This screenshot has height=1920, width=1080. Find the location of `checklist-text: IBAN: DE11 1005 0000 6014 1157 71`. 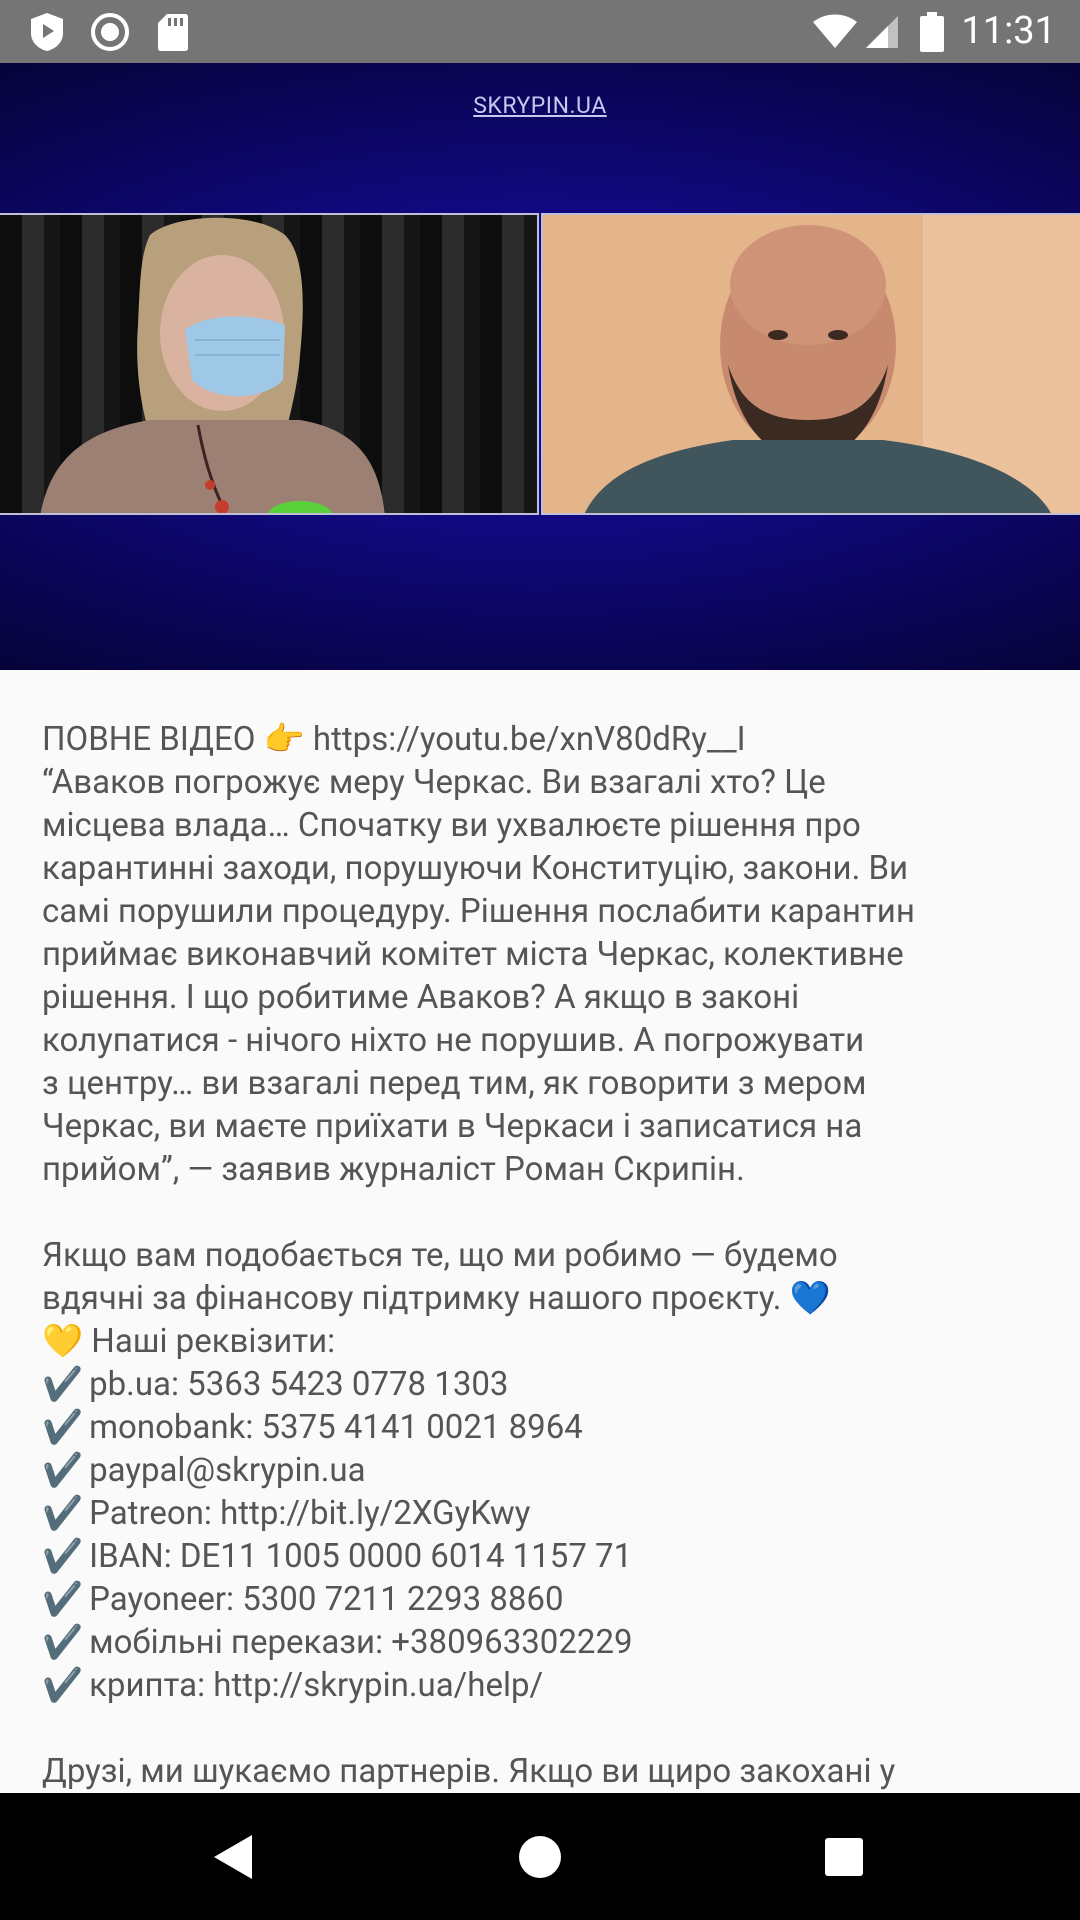

checklist-text: IBAN: DE11 1005 0000 6014 1157 71 is located at coordinates (361, 1556).